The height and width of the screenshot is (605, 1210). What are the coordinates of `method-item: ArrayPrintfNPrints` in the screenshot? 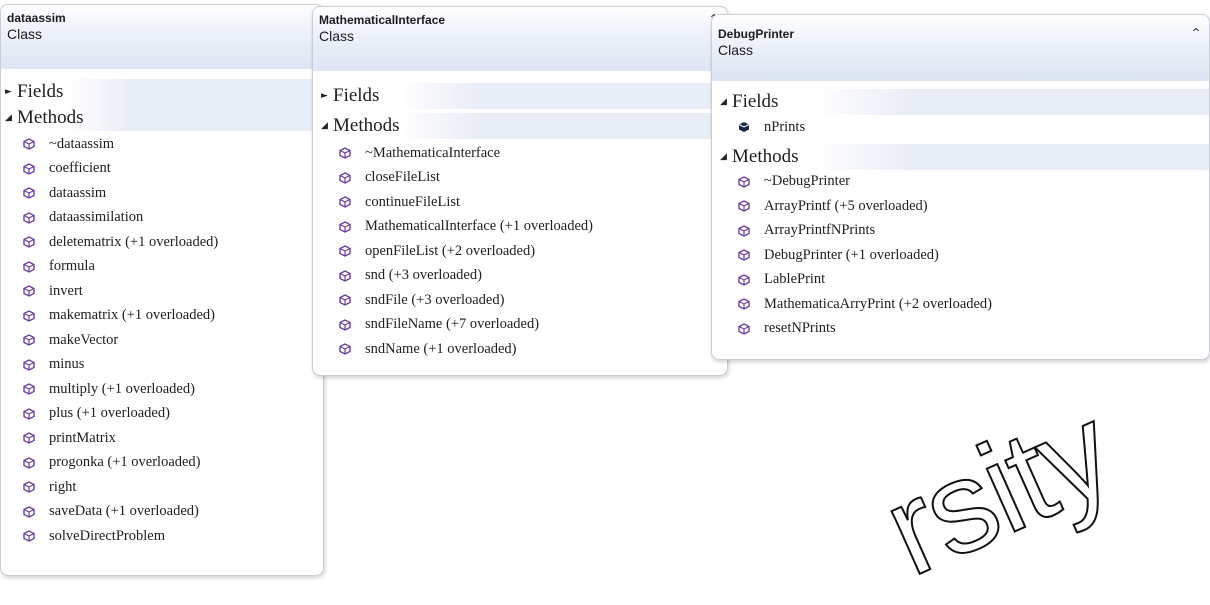 It's located at (962, 231).